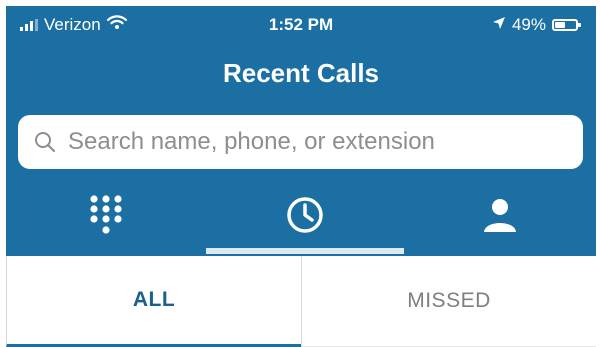 The height and width of the screenshot is (347, 600). Describe the element at coordinates (45, 142) in the screenshot. I see `search-icon` at that location.